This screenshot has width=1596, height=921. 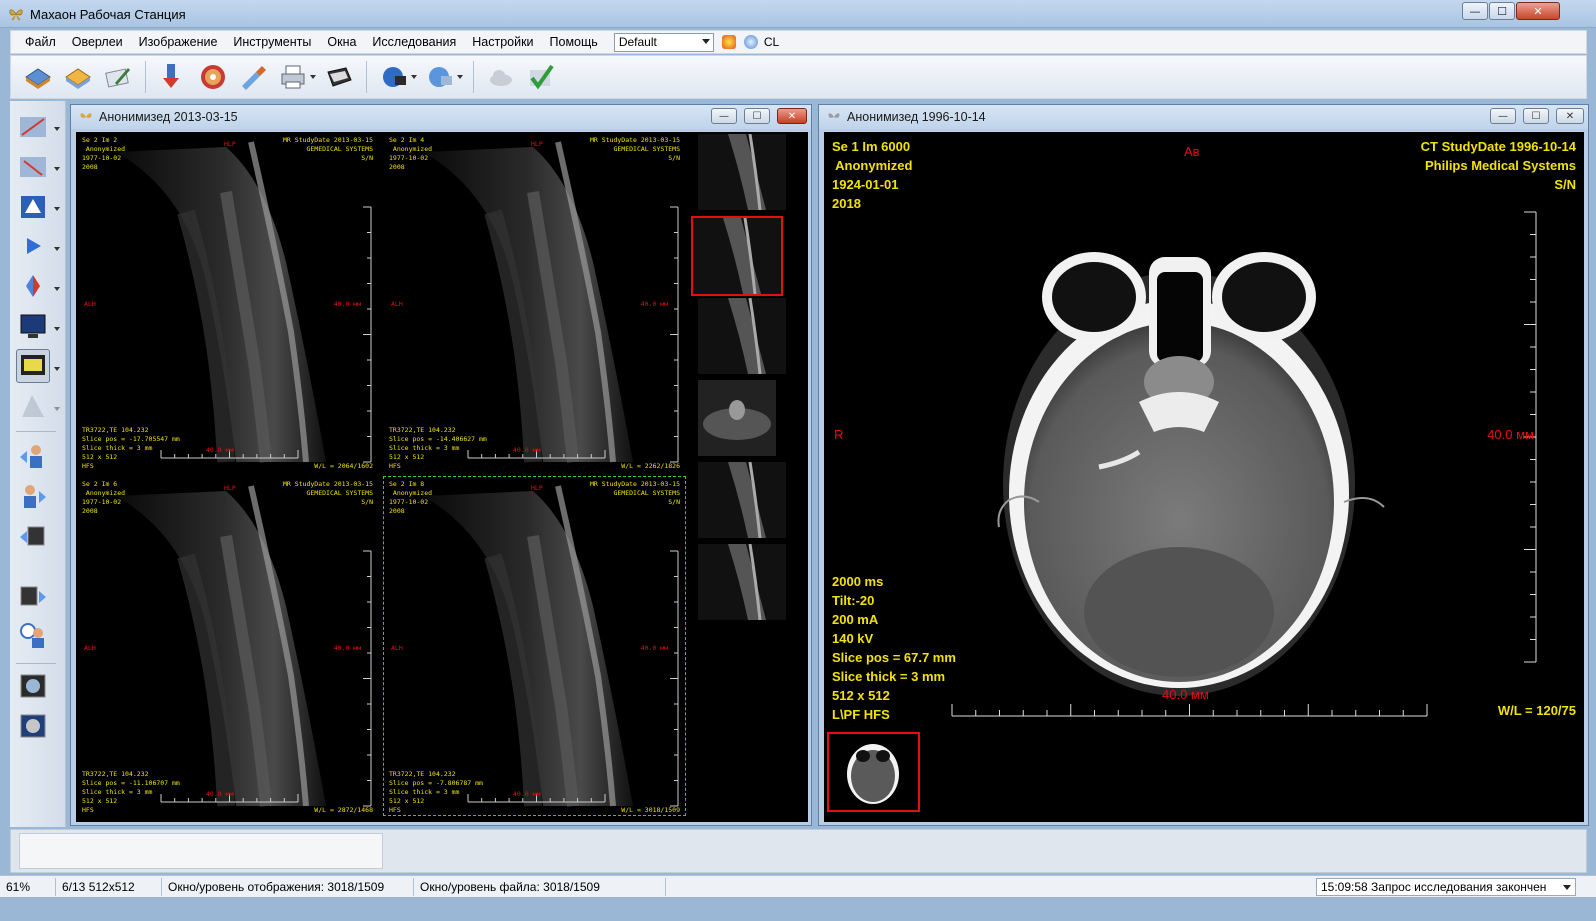 What do you see at coordinates (757, 116) in the screenshot?
I see `mr-maximize-button: ☐` at bounding box center [757, 116].